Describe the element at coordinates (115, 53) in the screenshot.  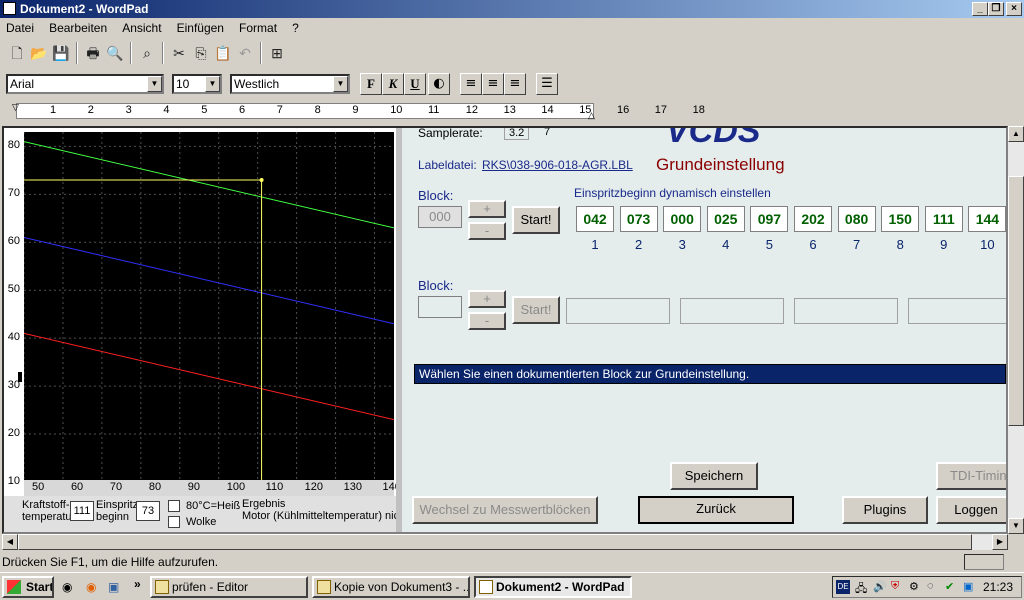
I see `print-preview-icon: 🔍` at that location.